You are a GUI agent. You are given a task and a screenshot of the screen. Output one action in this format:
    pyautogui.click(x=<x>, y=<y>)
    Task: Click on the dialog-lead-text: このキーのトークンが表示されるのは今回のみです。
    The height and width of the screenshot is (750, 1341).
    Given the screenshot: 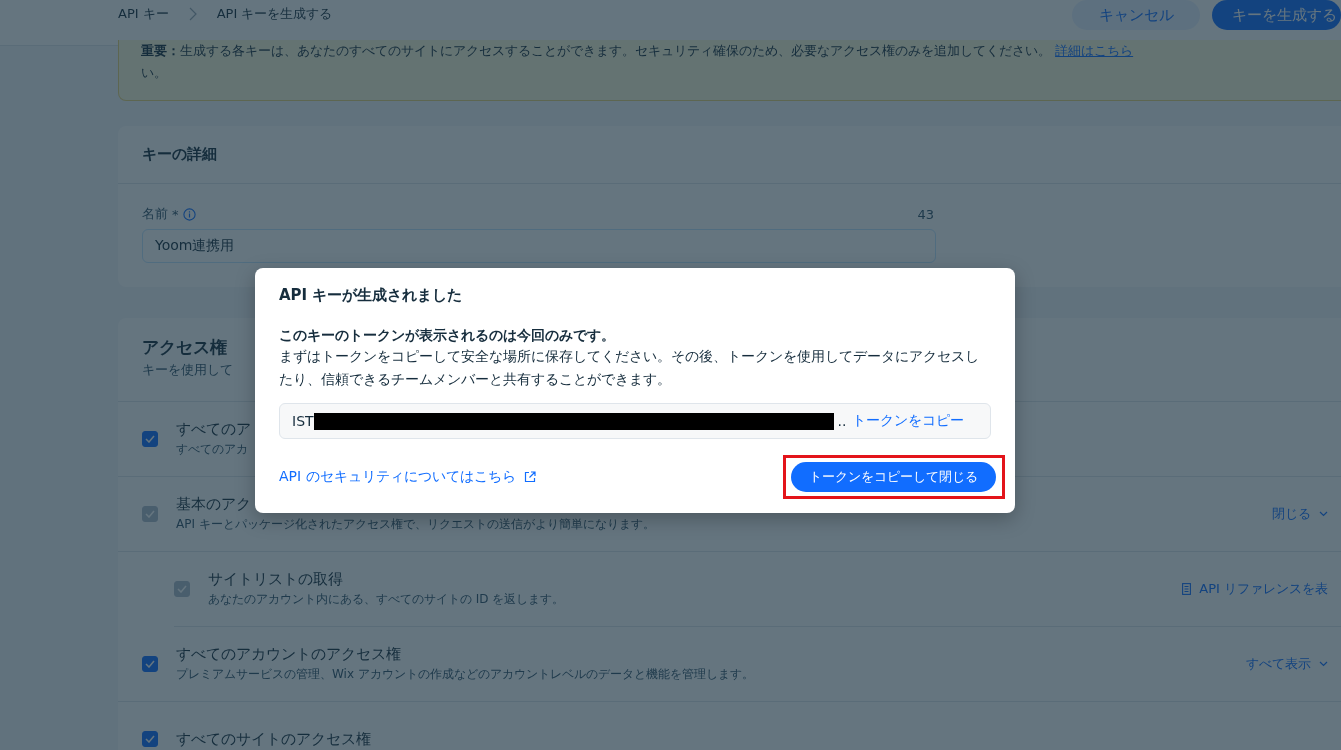 What is the action you would take?
    pyautogui.click(x=447, y=335)
    